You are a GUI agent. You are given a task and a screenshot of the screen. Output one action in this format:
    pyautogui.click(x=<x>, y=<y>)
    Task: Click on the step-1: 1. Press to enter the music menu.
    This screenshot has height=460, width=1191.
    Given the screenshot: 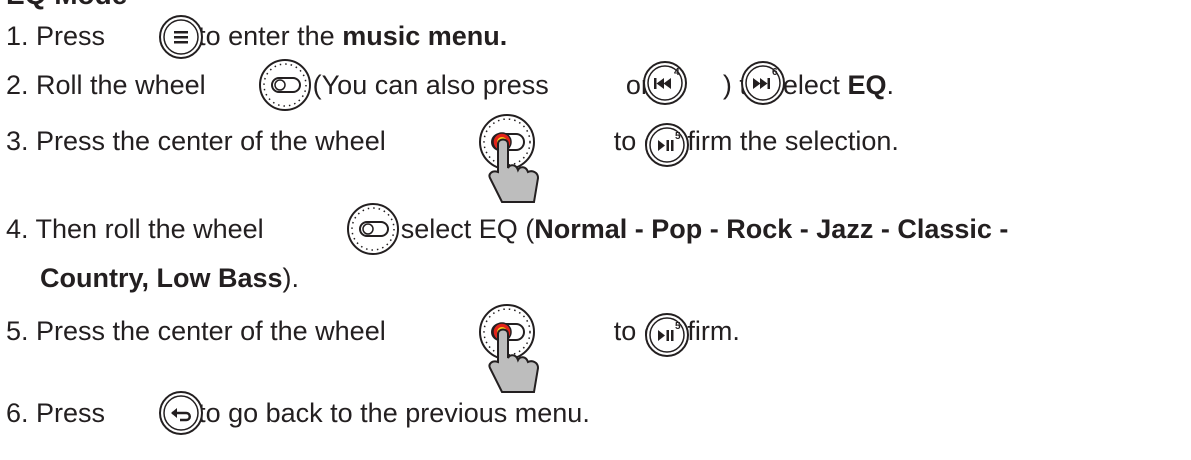 What is the action you would take?
    pyautogui.click(x=256, y=36)
    